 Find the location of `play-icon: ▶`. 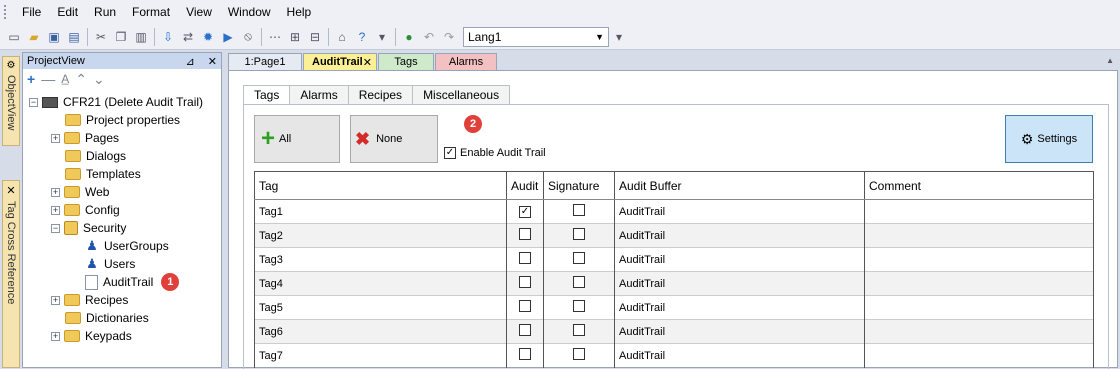

play-icon: ▶ is located at coordinates (228, 37).